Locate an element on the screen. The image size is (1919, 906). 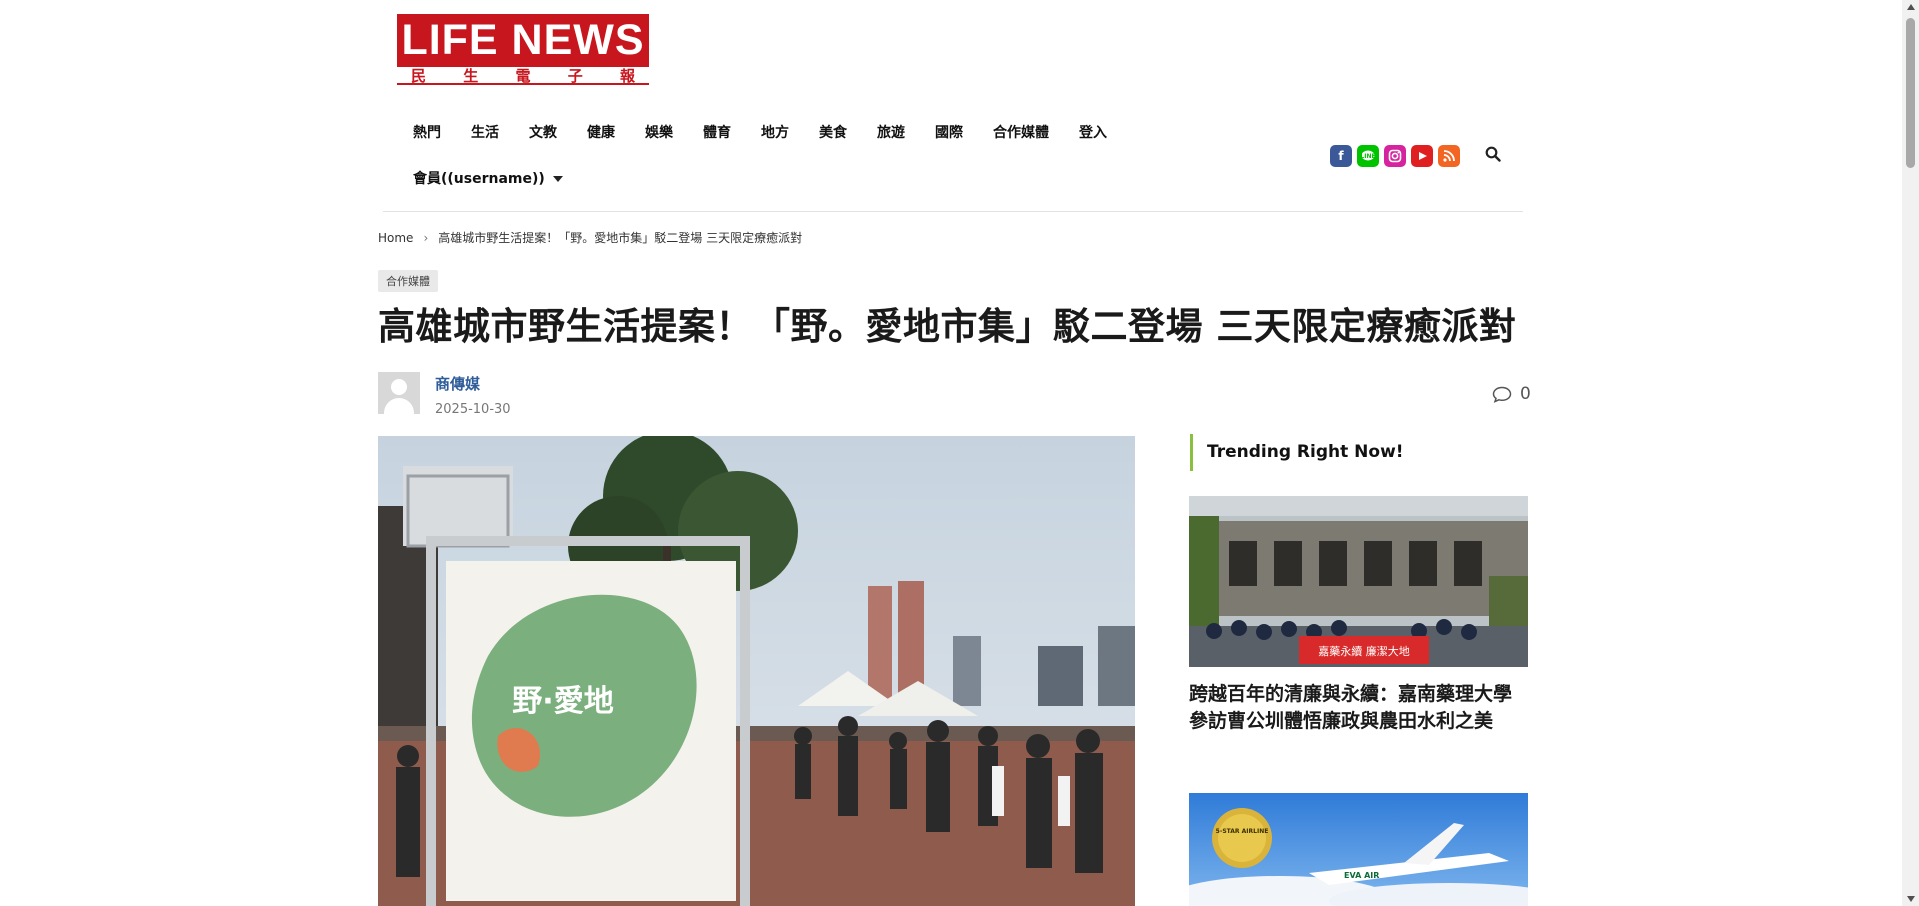
caret-down-icon is located at coordinates (557, 179).